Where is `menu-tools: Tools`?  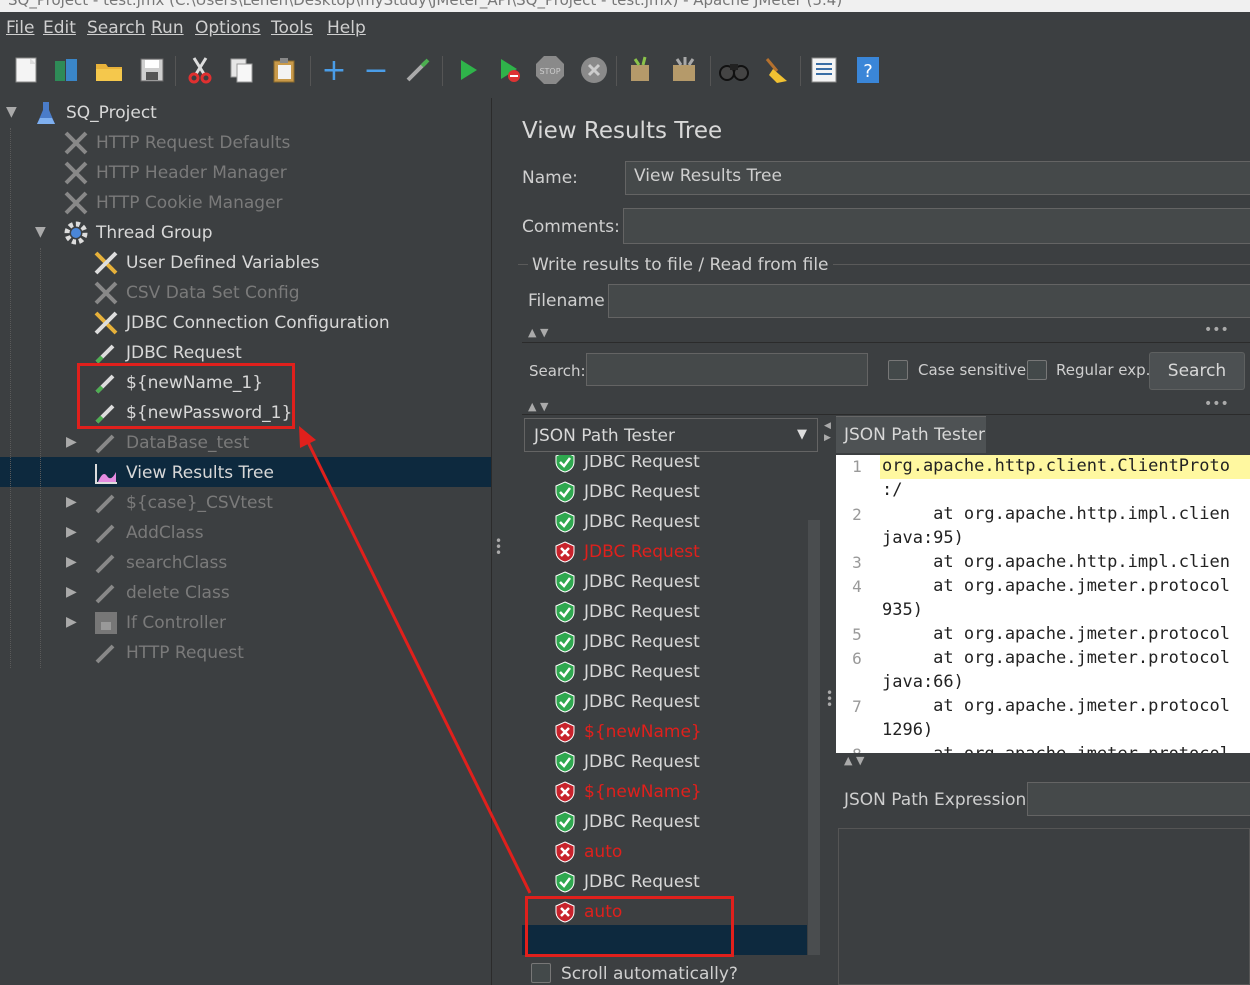 menu-tools: Tools is located at coordinates (292, 28).